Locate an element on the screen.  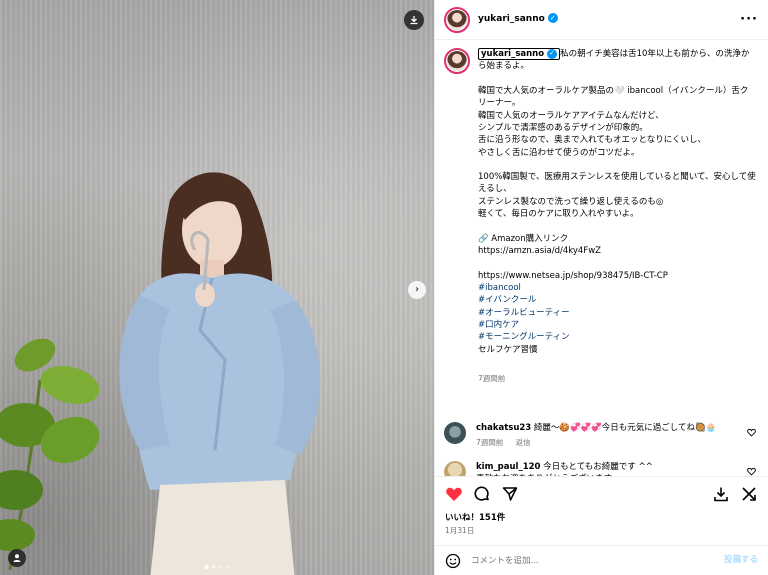
comment-input is located at coordinates (597, 560).